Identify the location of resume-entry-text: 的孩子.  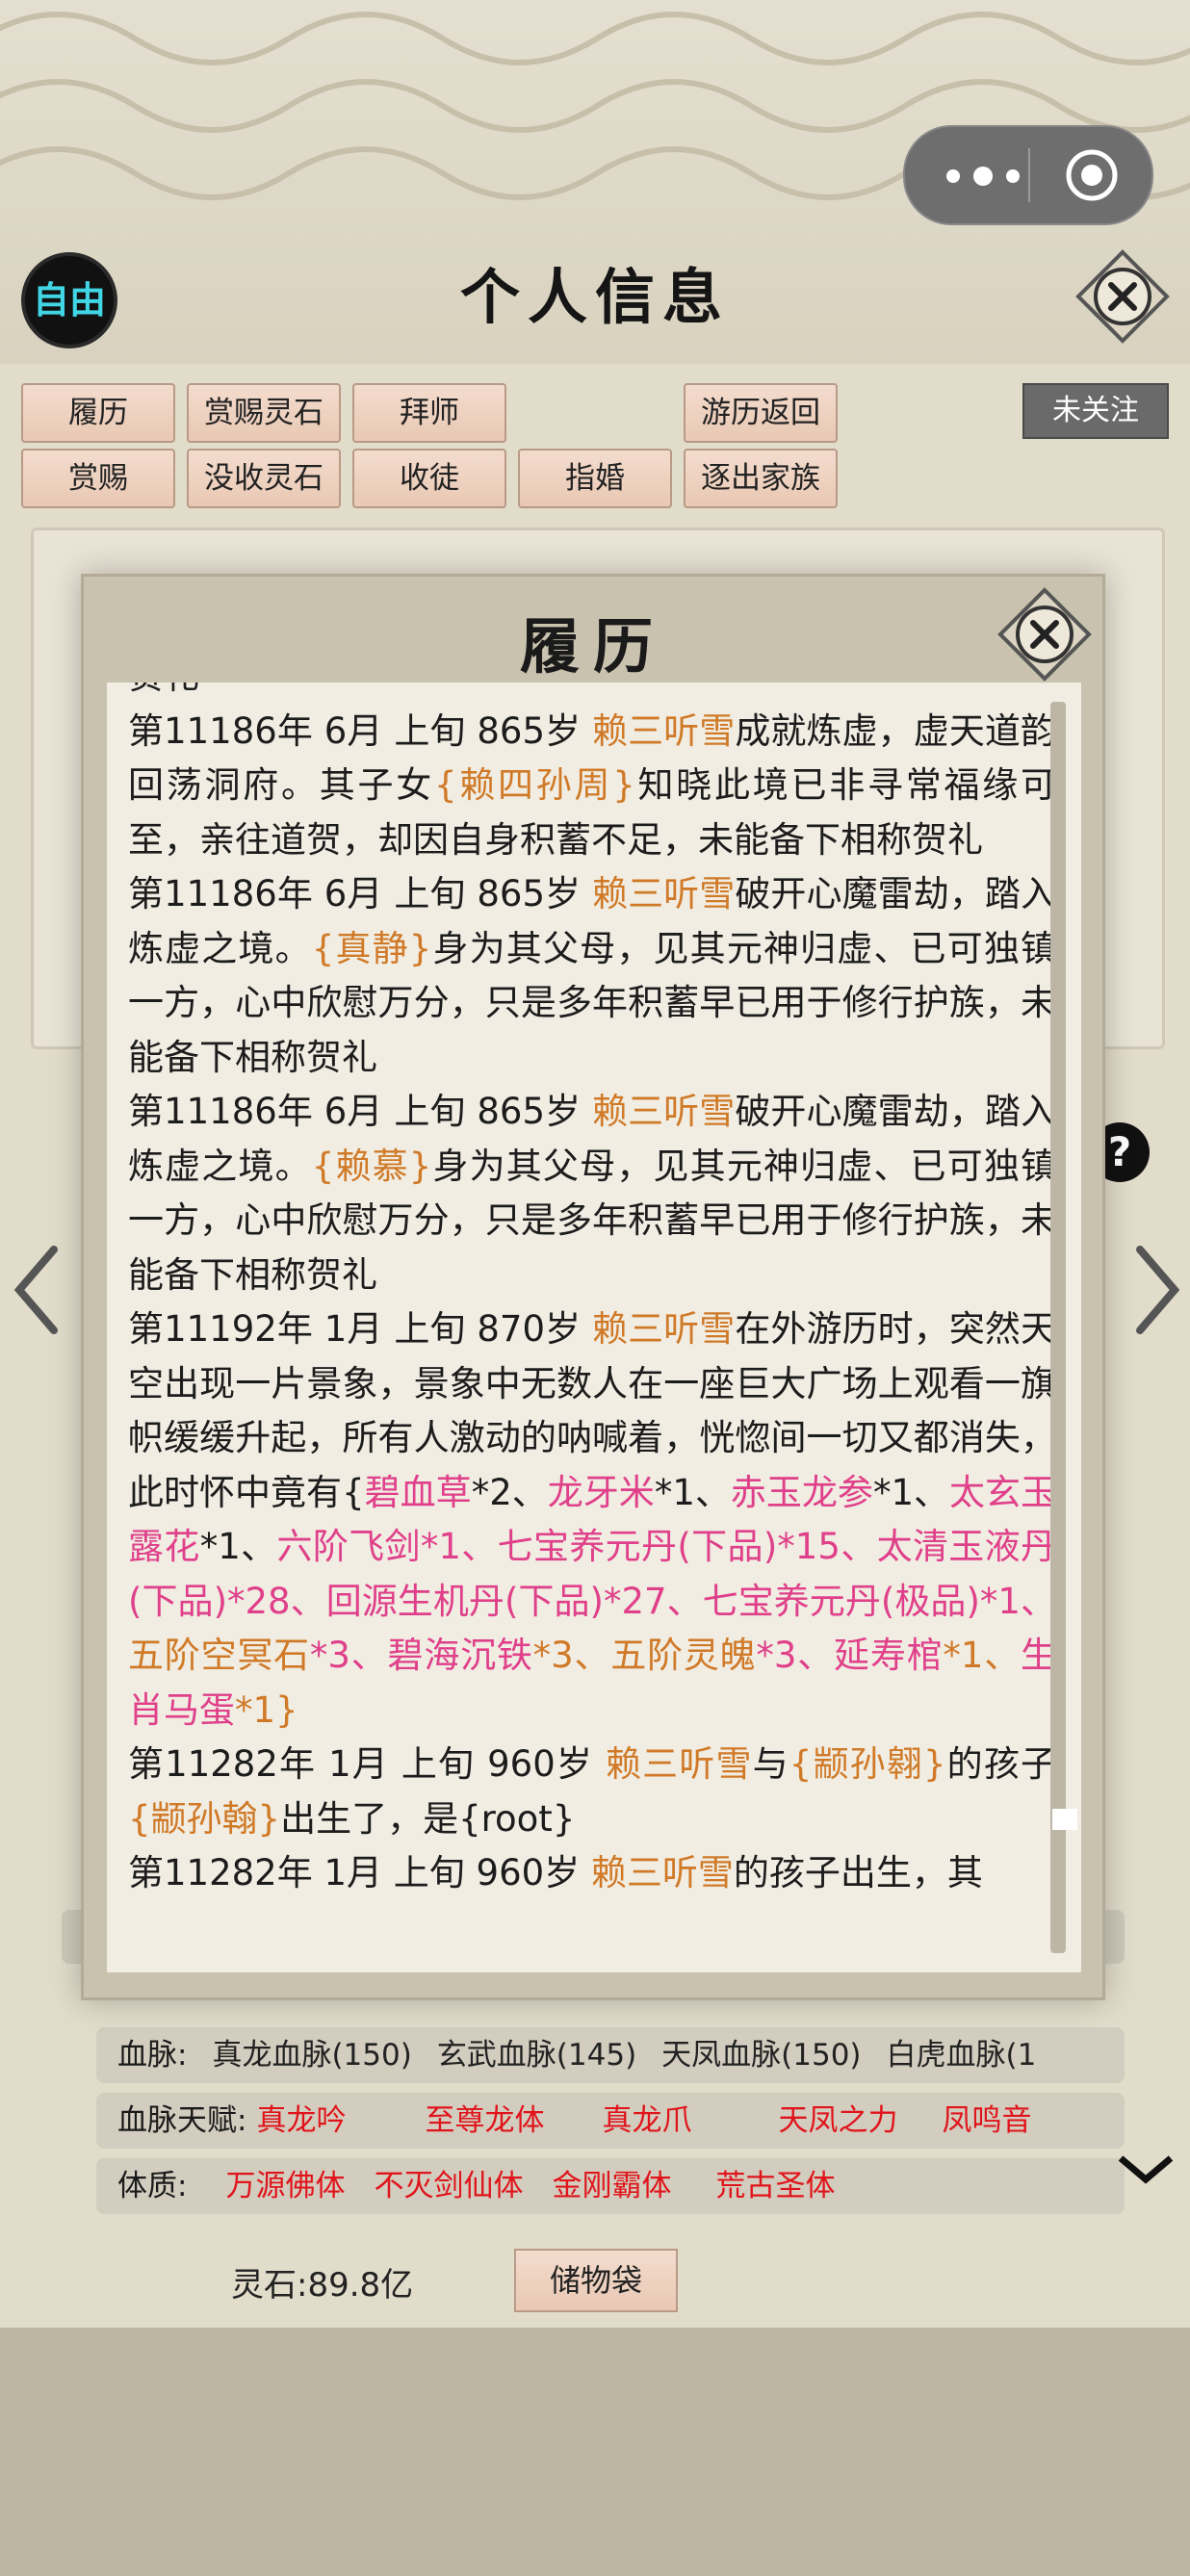
(1001, 1764).